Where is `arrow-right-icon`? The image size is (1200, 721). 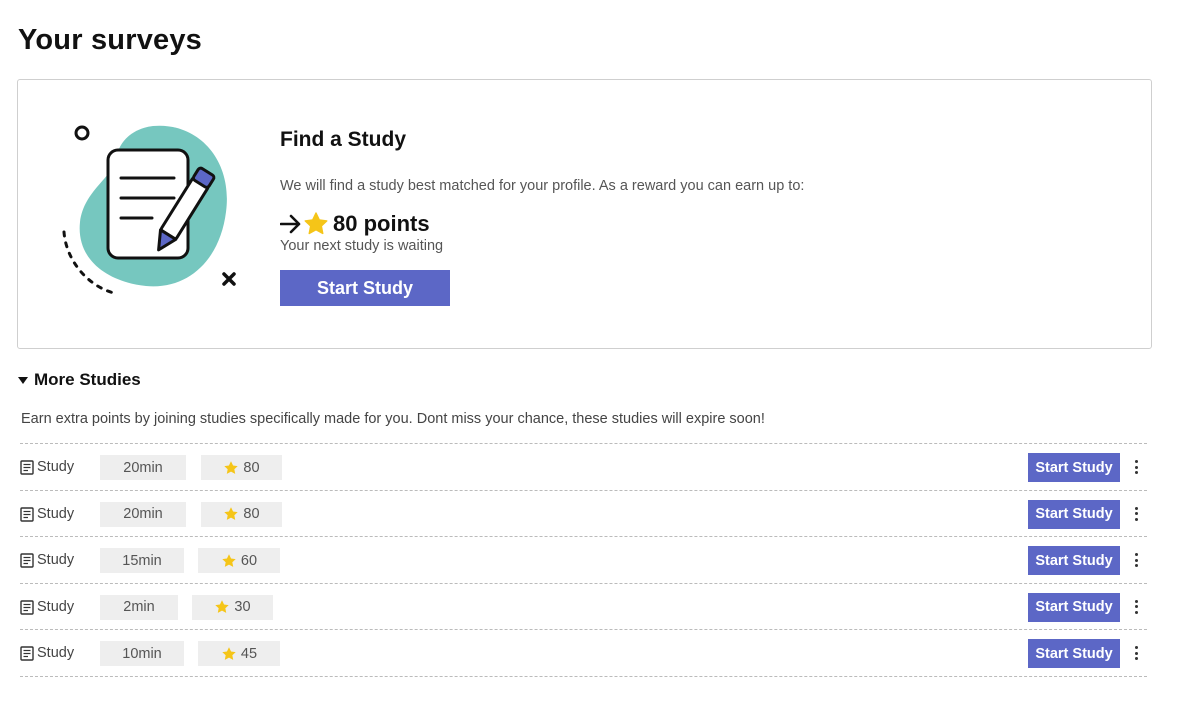 arrow-right-icon is located at coordinates (290, 224).